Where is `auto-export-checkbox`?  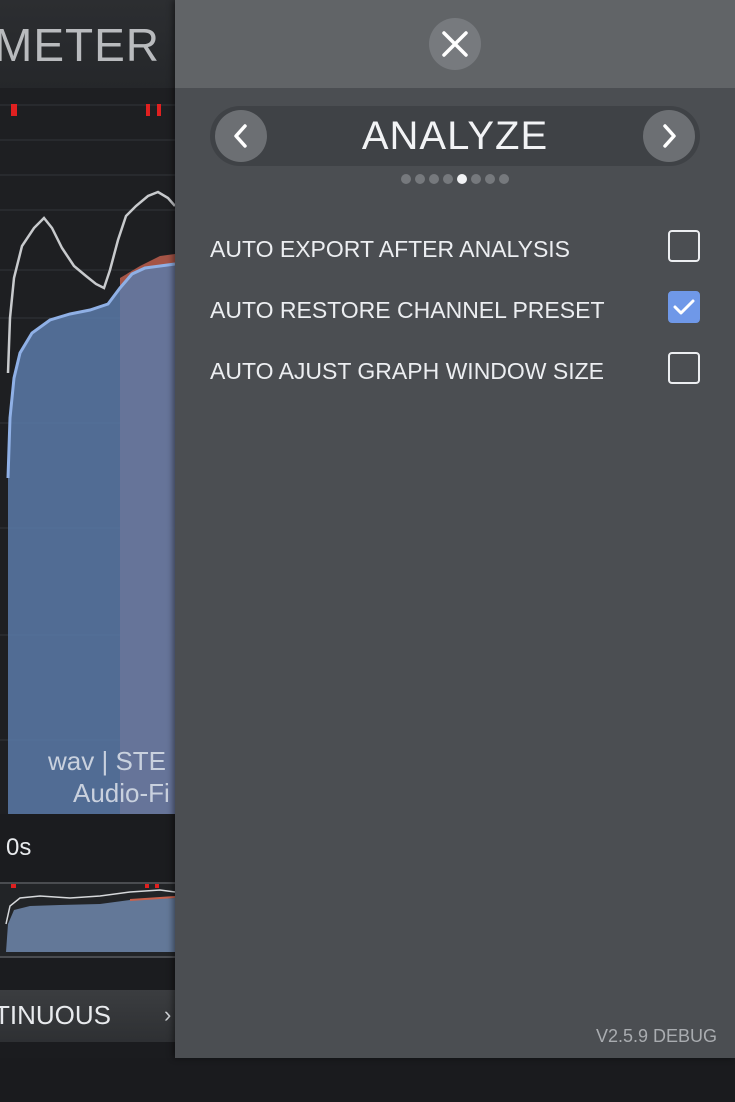
auto-export-checkbox is located at coordinates (684, 246).